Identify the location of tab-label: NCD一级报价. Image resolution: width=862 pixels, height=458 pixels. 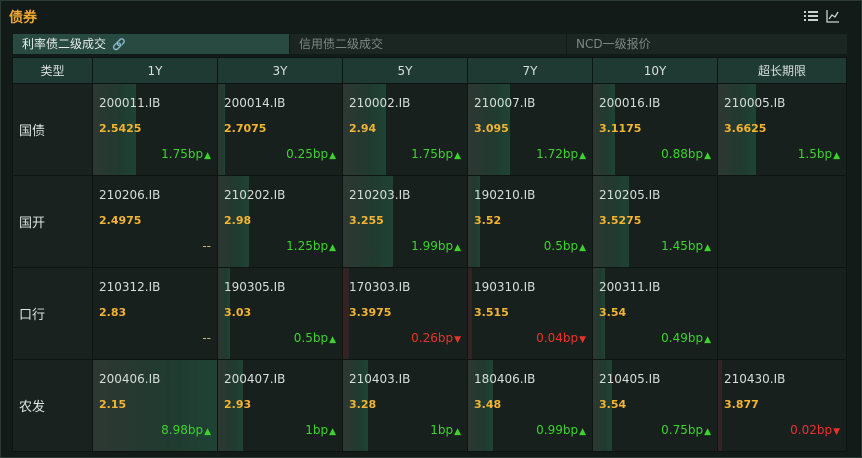
(613, 44).